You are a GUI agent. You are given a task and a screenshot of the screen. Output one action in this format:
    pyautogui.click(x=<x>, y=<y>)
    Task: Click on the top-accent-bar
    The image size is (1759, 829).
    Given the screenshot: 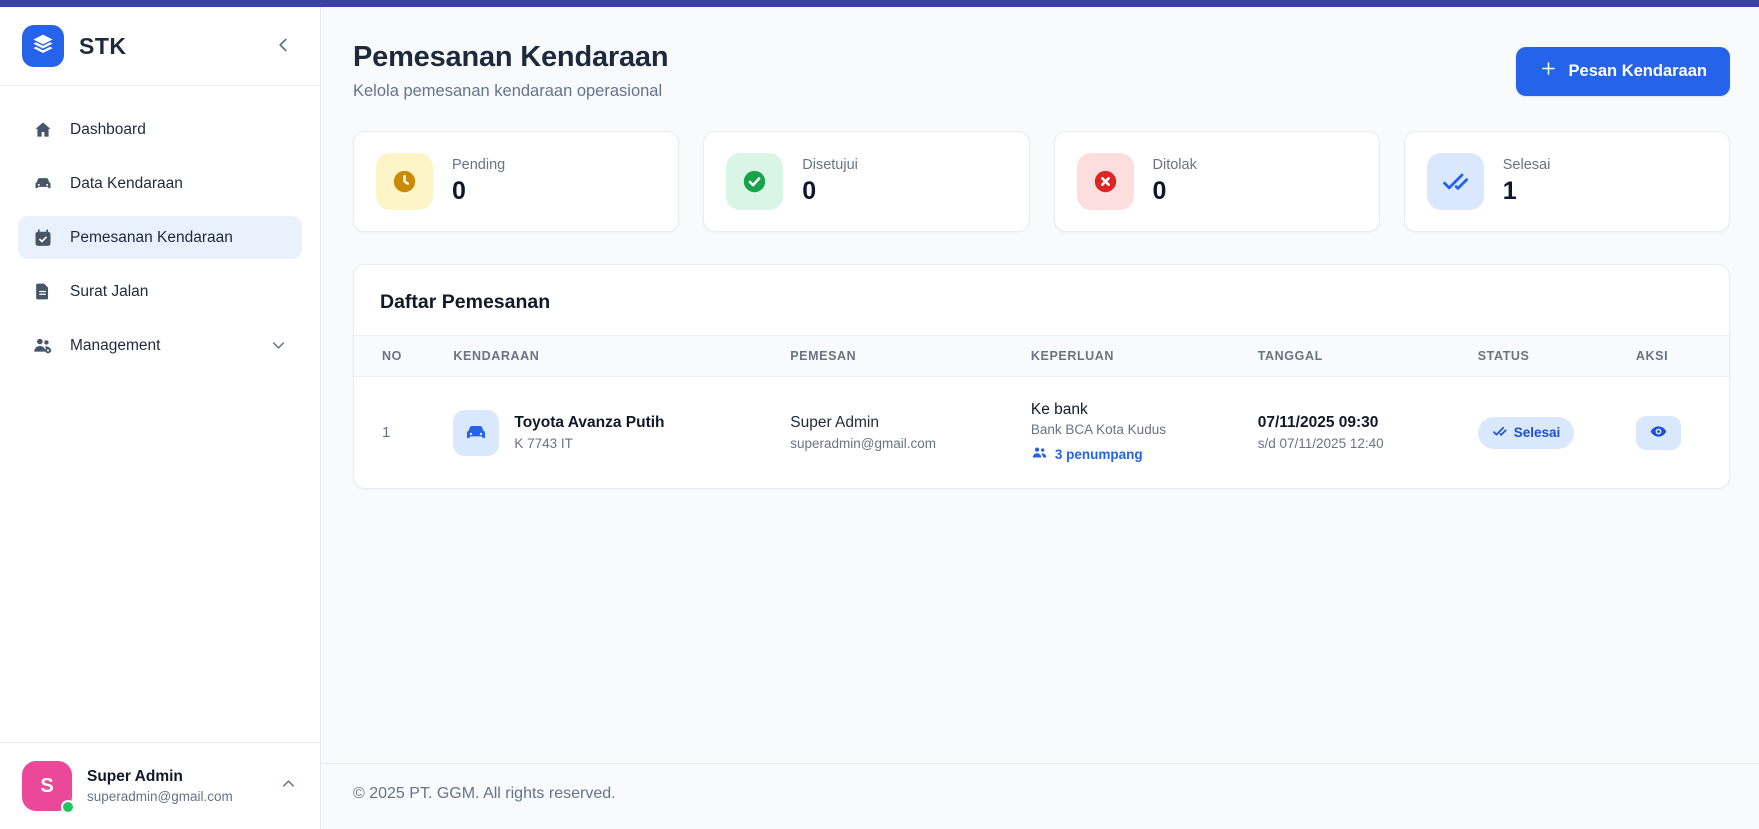 What is the action you would take?
    pyautogui.click(x=879, y=3)
    